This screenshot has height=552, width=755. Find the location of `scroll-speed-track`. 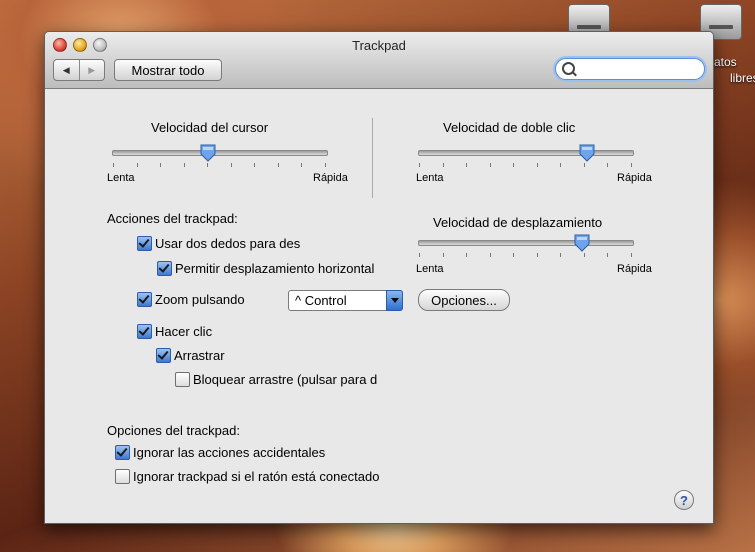

scroll-speed-track is located at coordinates (526, 243).